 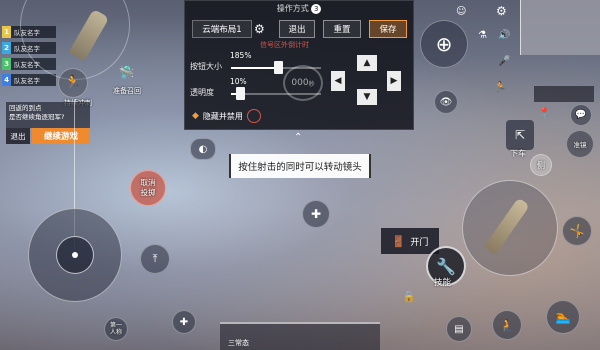 I want to click on minimap, so click(x=560, y=27).